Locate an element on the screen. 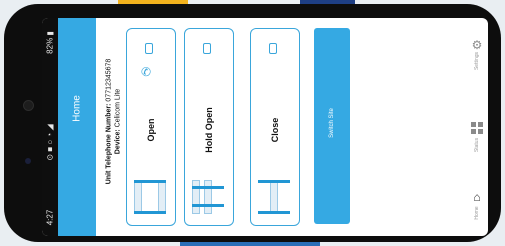  close-button: Close is located at coordinates (275, 127).